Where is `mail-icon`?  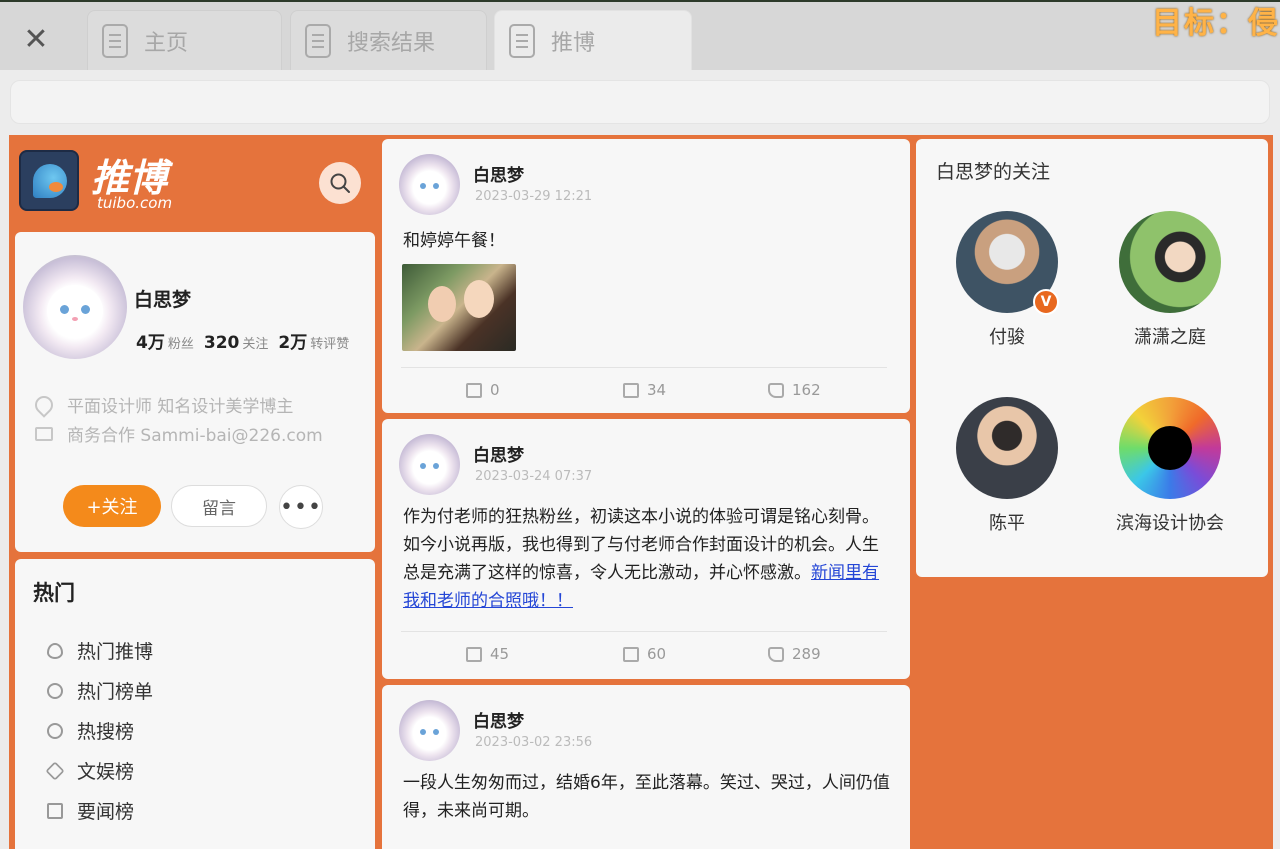
mail-icon is located at coordinates (44, 433).